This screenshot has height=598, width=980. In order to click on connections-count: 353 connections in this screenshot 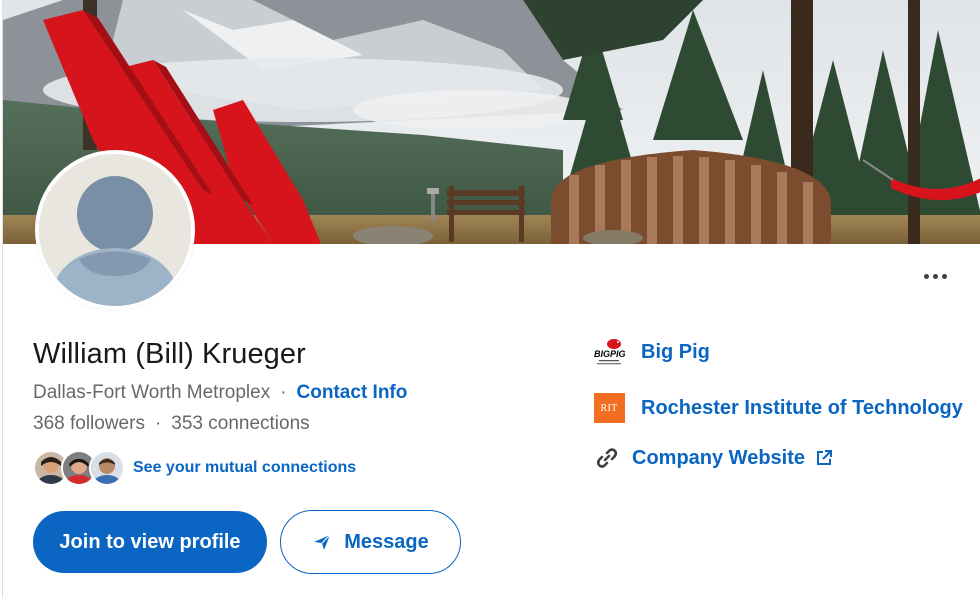, I will do `click(240, 423)`.